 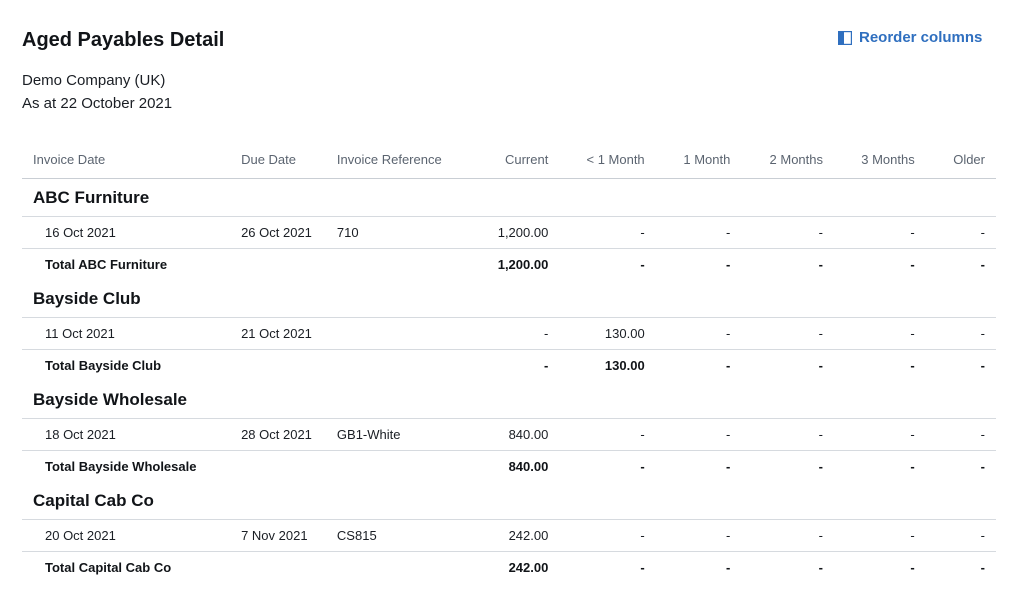 What do you see at coordinates (108, 567) in the screenshot?
I see `total-label: Total Capital Cab Co` at bounding box center [108, 567].